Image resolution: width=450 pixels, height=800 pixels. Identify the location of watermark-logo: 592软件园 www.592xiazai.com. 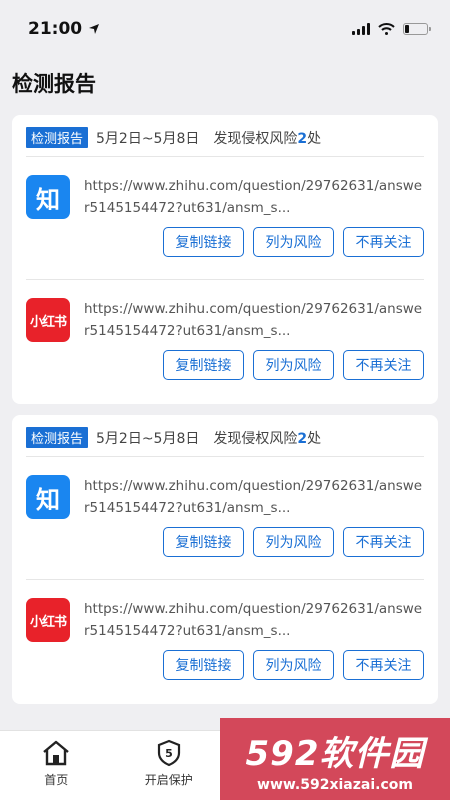
(335, 759).